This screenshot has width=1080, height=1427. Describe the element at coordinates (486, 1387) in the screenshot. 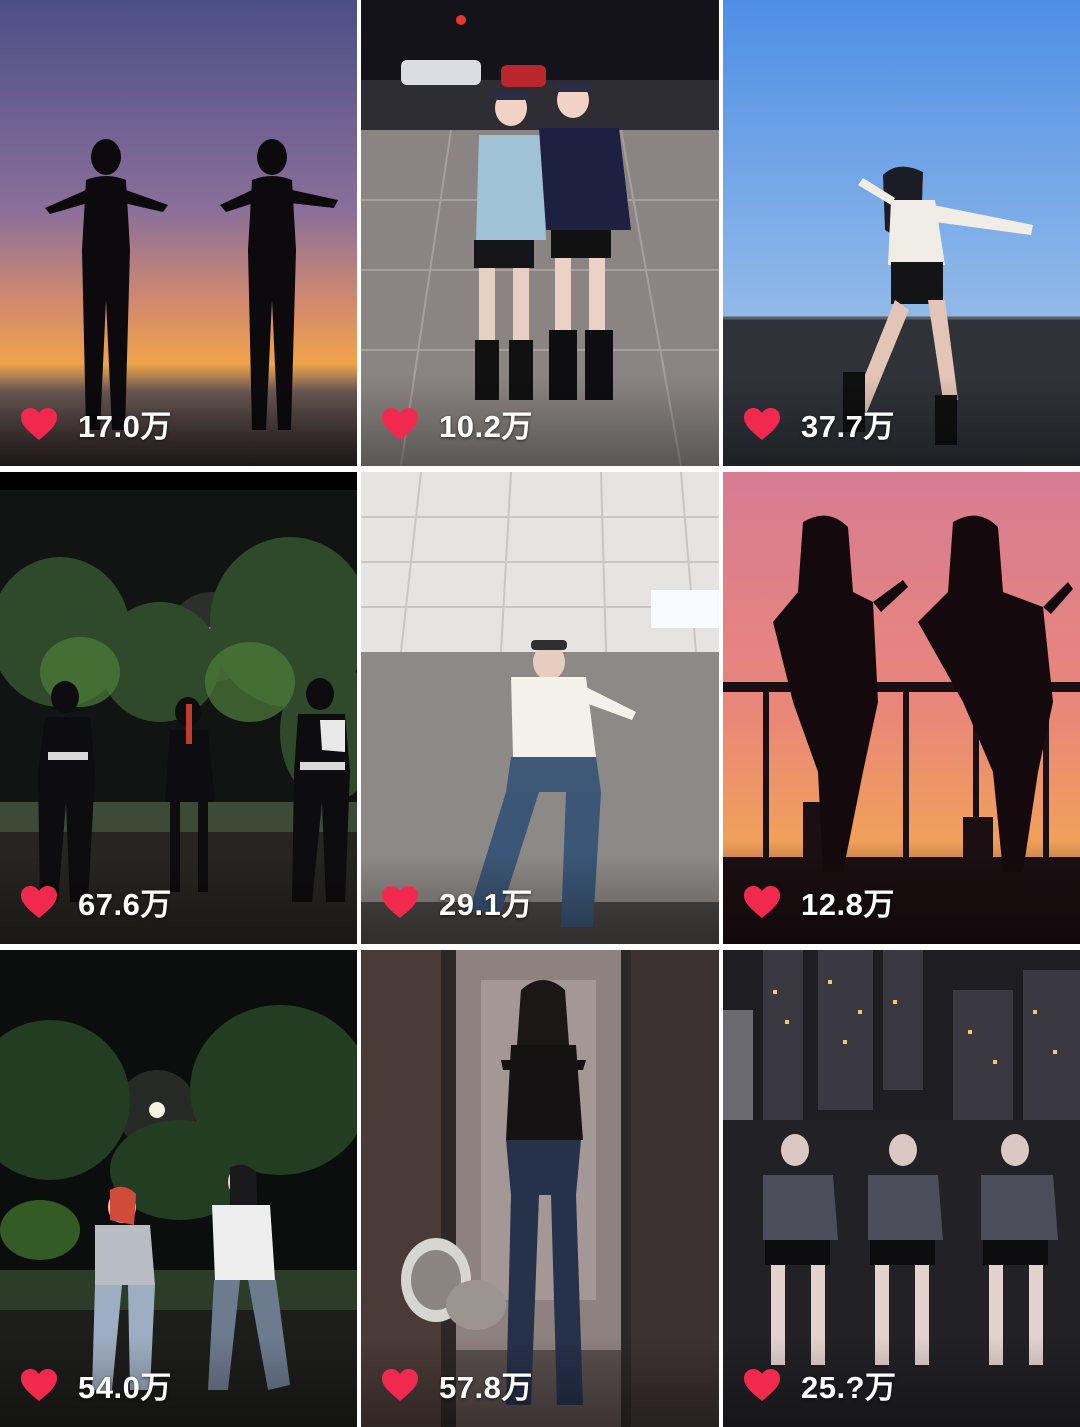

I see `like-count-text: 57.8万` at that location.